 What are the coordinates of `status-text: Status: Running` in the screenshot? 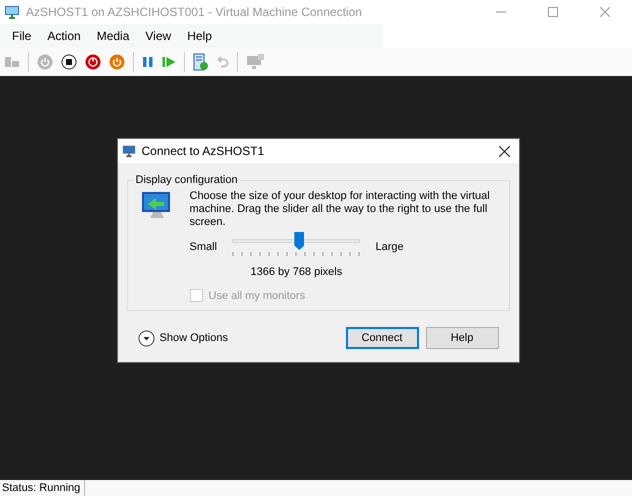 It's located at (43, 488).